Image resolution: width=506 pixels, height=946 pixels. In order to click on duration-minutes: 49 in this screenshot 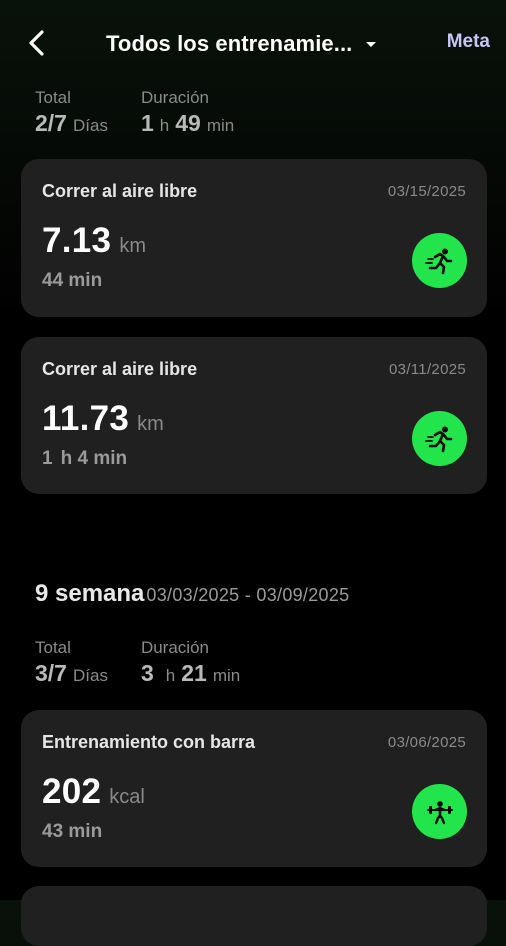, I will do `click(188, 123)`.